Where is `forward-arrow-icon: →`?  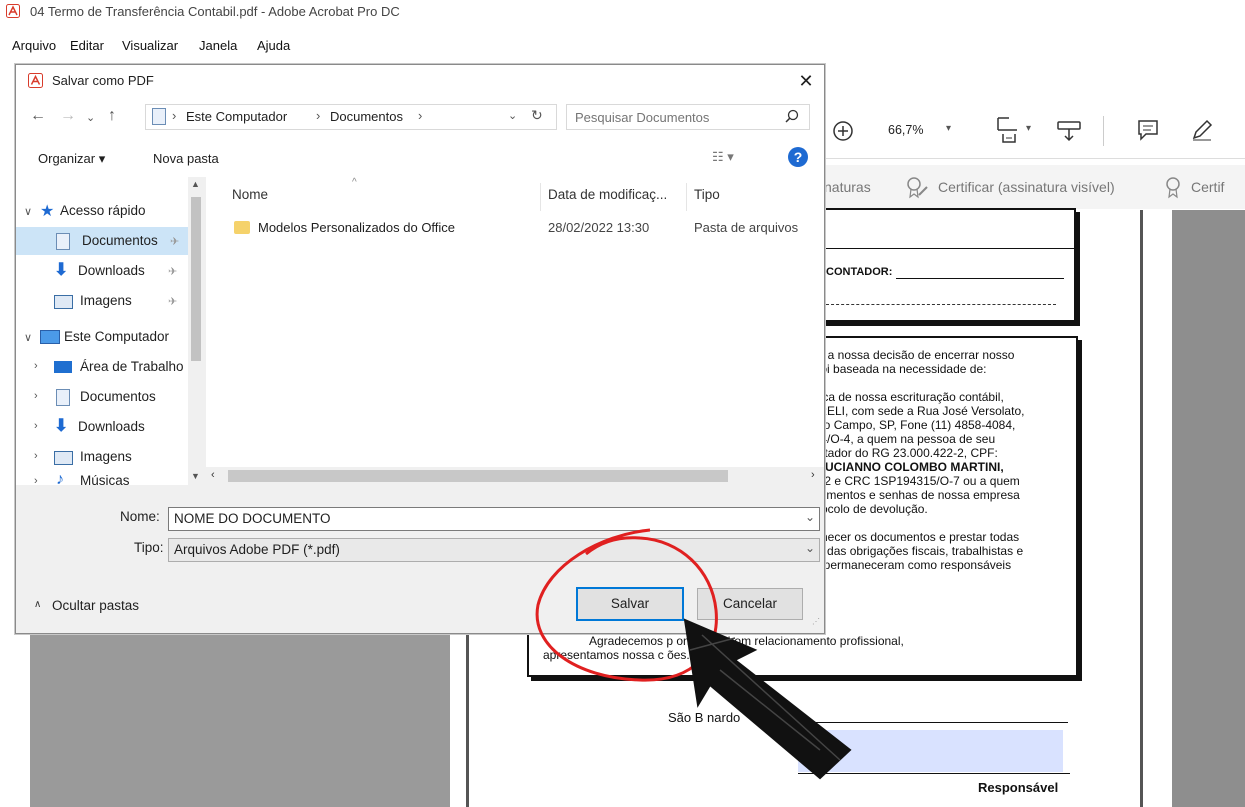 forward-arrow-icon: → is located at coordinates (68, 116).